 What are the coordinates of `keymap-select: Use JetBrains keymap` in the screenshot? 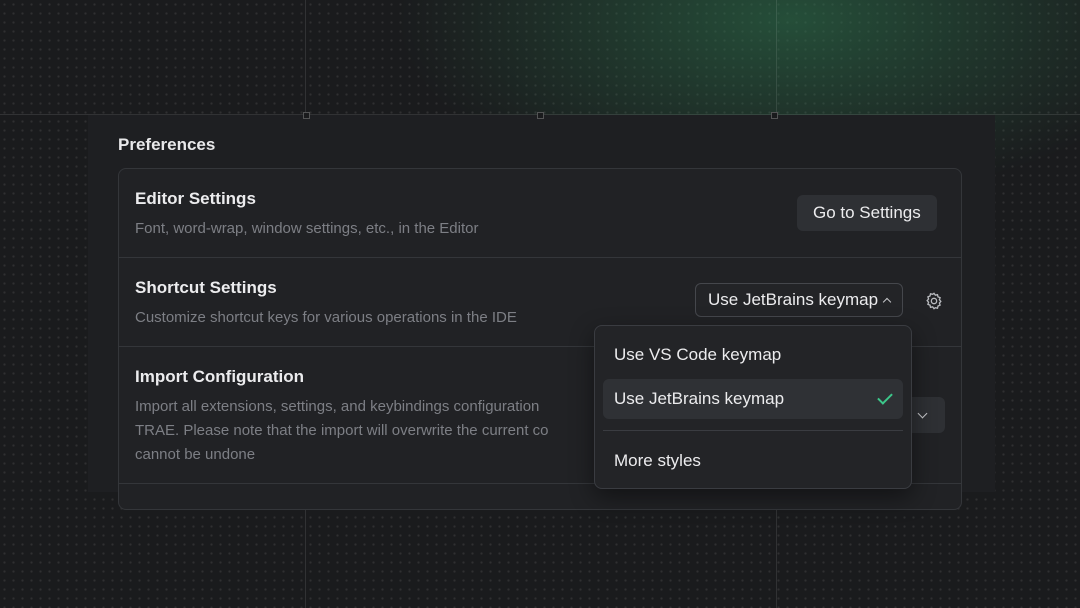 It's located at (799, 300).